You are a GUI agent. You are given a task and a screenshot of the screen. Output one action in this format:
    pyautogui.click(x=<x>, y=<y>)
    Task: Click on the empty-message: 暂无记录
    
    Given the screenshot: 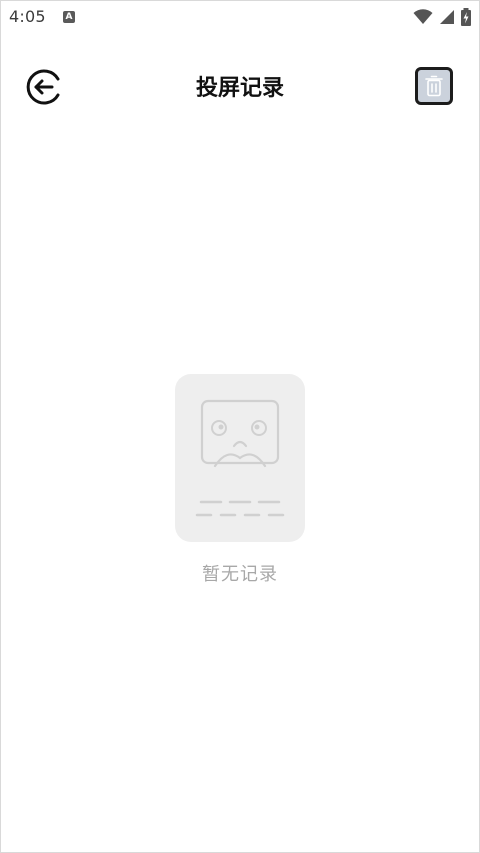 What is the action you would take?
    pyautogui.click(x=240, y=574)
    